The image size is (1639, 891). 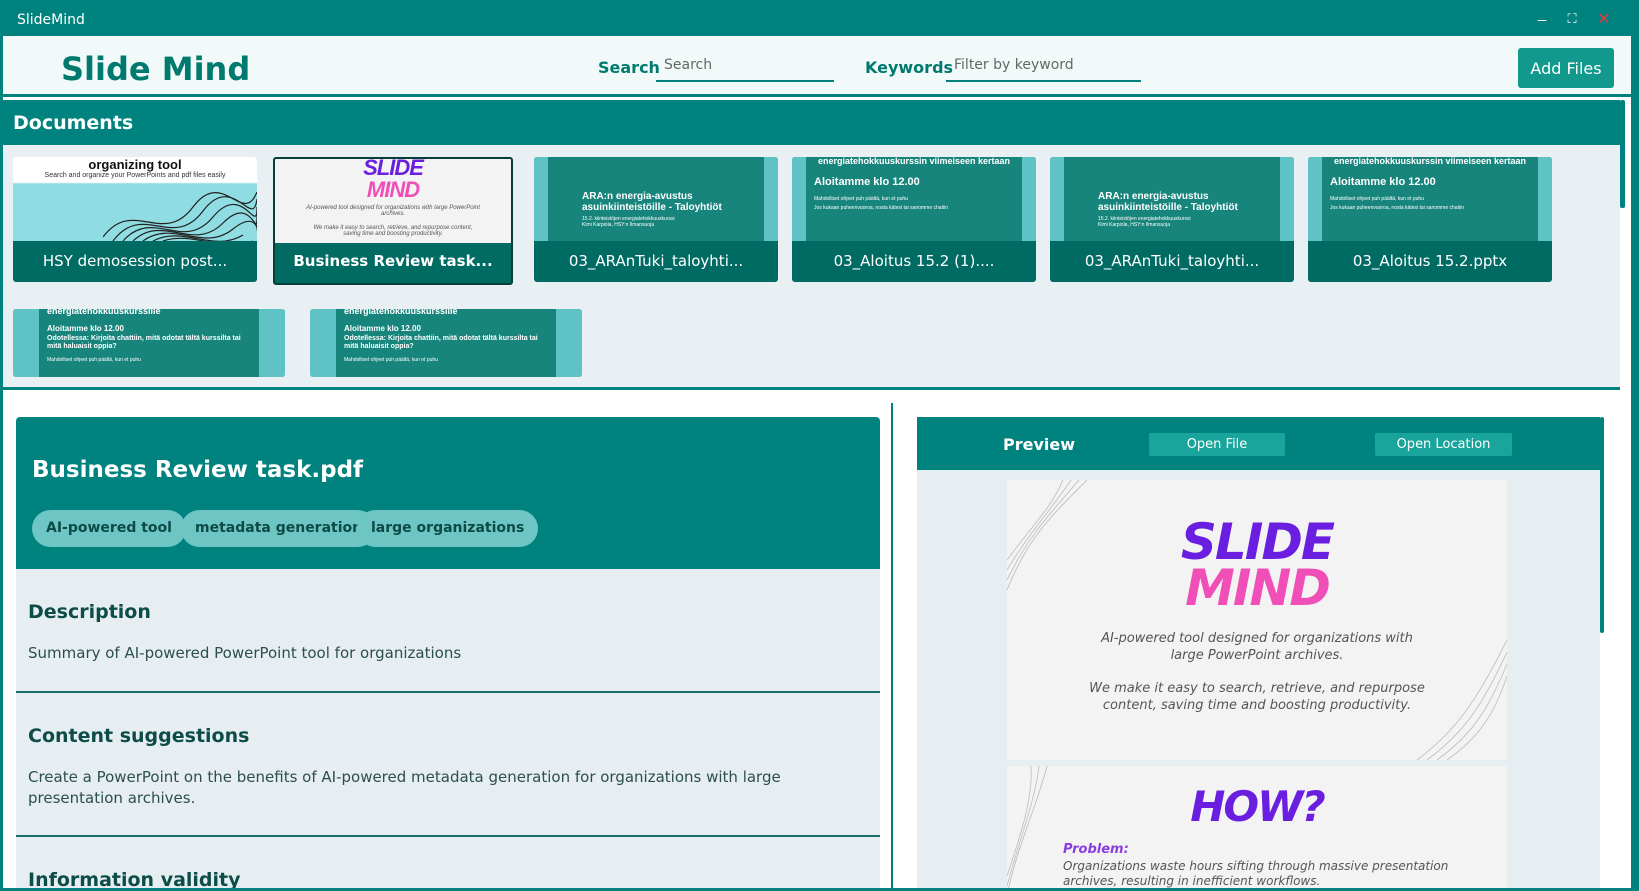 What do you see at coordinates (1217, 444) in the screenshot?
I see `open-file-button: Open File` at bounding box center [1217, 444].